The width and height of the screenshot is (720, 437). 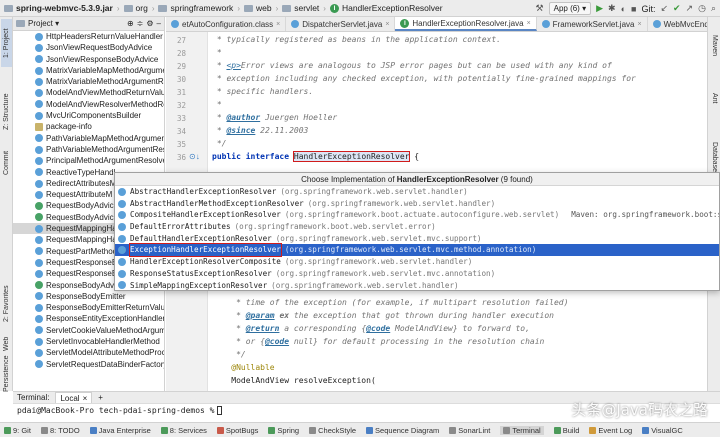 What do you see at coordinates (64, 430) in the screenshot?
I see `tool-window-label: 8: TODO` at bounding box center [64, 430].